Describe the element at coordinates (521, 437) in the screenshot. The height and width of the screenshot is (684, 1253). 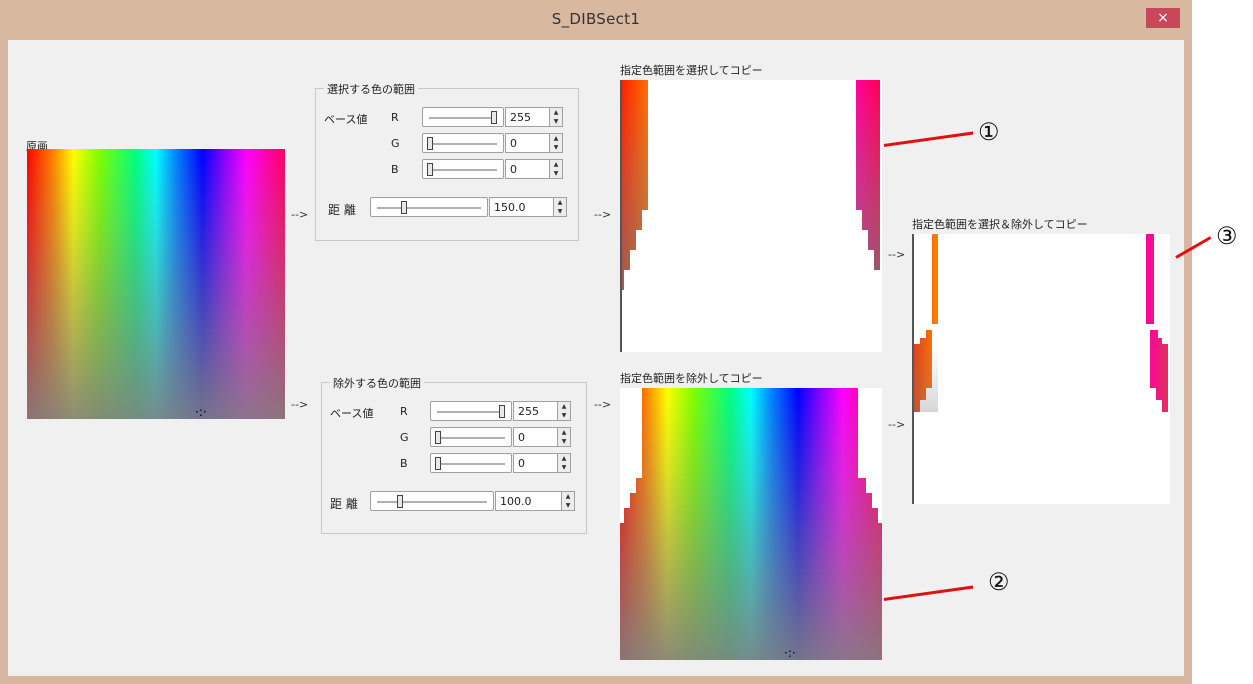
I see `exclude-g-value: 0` at that location.